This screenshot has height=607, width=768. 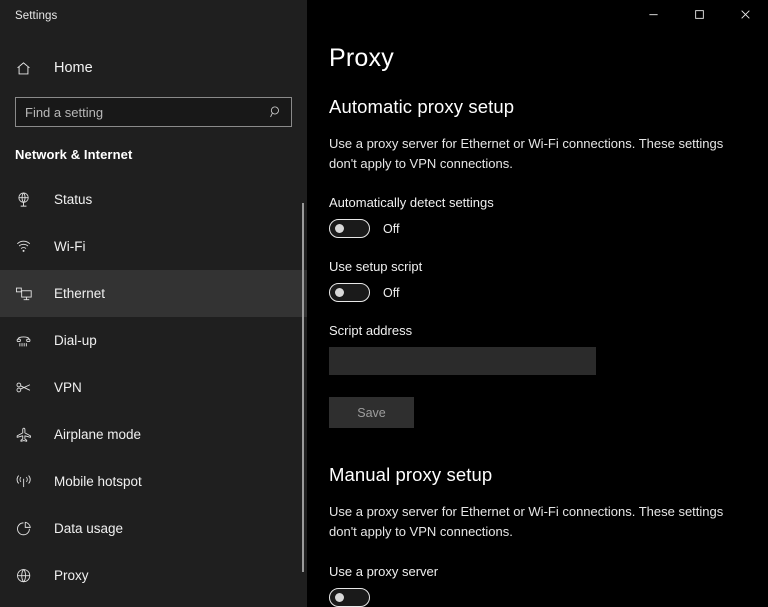 I want to click on wifi-icon, so click(x=27, y=247).